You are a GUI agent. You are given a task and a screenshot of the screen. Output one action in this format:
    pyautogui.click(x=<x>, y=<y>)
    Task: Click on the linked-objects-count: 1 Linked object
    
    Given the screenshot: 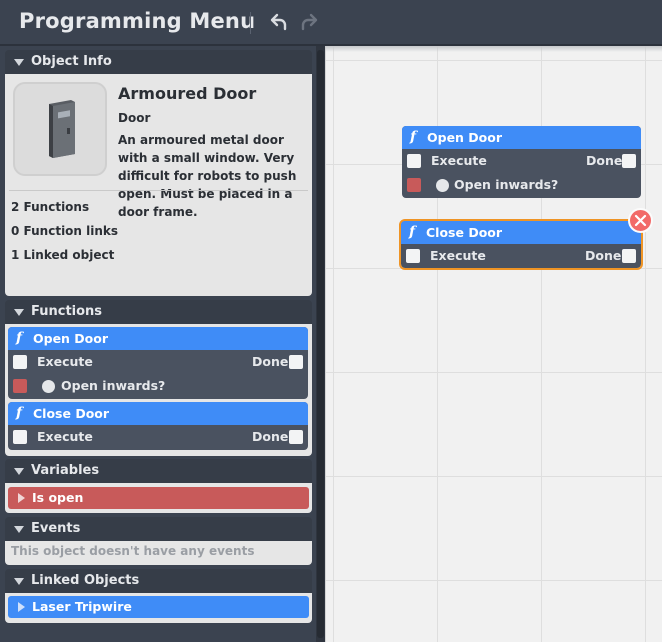 What is the action you would take?
    pyautogui.click(x=63, y=255)
    